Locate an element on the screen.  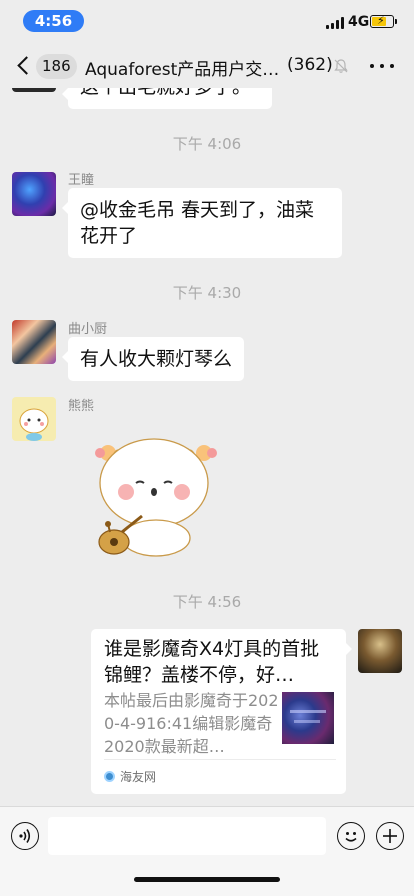
voice-icon is located at coordinates (25, 836).